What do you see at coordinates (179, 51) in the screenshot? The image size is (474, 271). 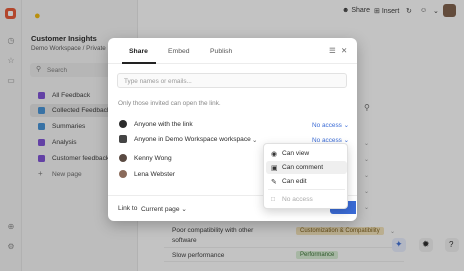 I see `tab-embed: Embed` at bounding box center [179, 51].